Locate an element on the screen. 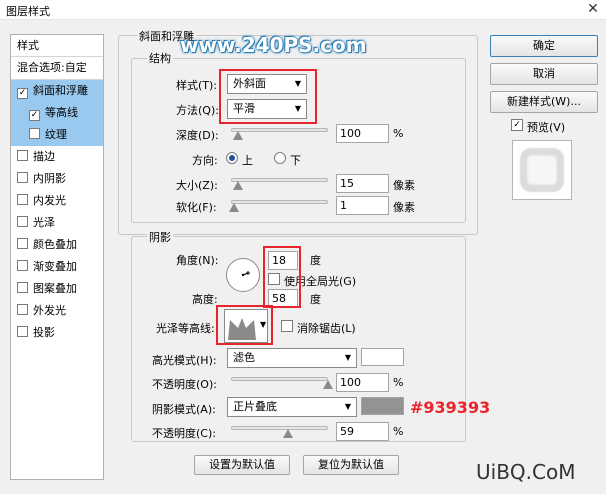 The width and height of the screenshot is (606, 494). shadow-mode-label: 阴影模式(A): is located at coordinates (184, 409).